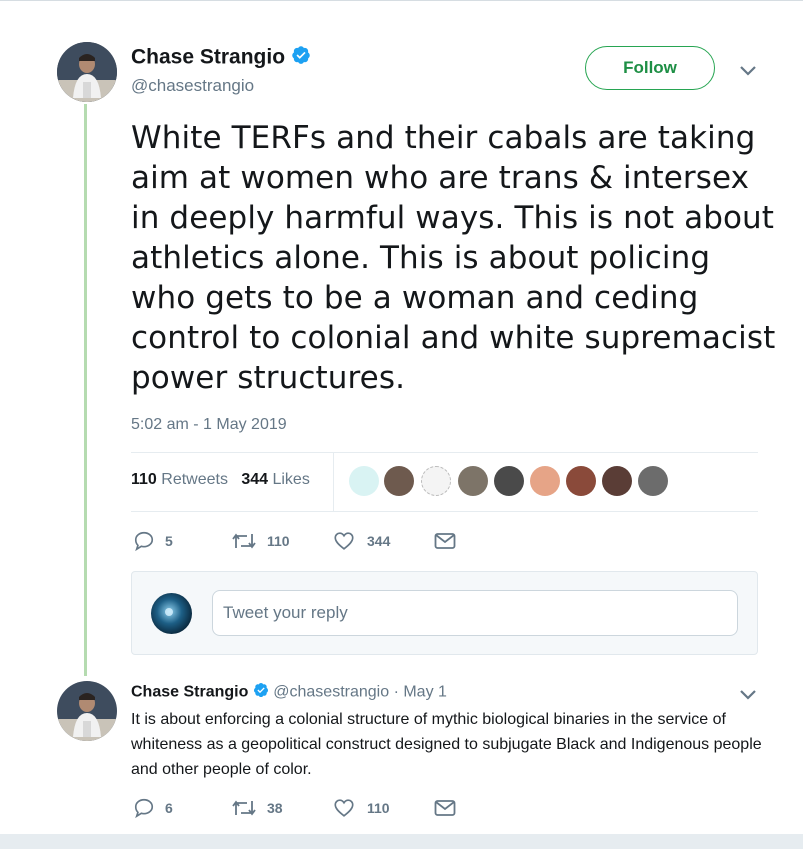  Describe the element at coordinates (209, 425) in the screenshot. I see `tweet-timestamp: 5:02 am - 1 May 2019` at that location.